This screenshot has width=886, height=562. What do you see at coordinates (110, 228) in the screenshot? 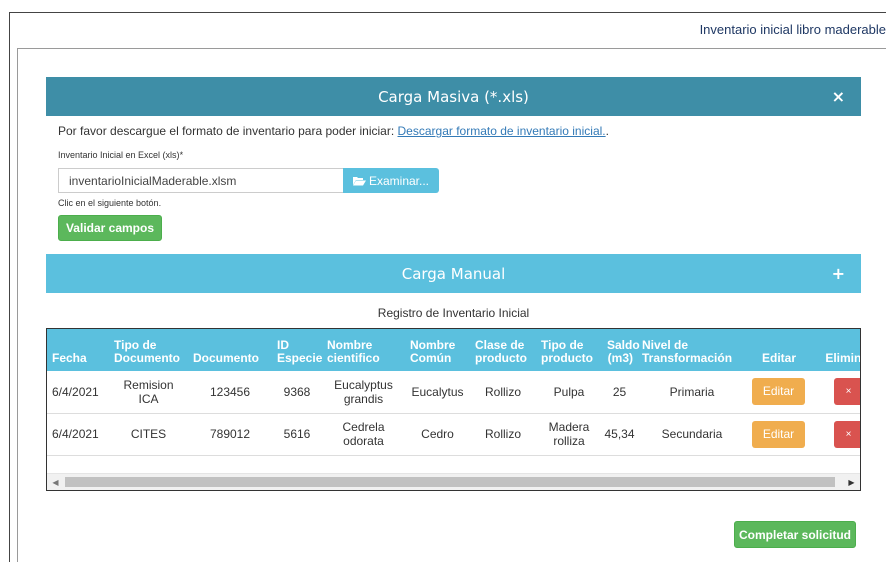
I see `validate-fields-button: Validar campos` at bounding box center [110, 228].